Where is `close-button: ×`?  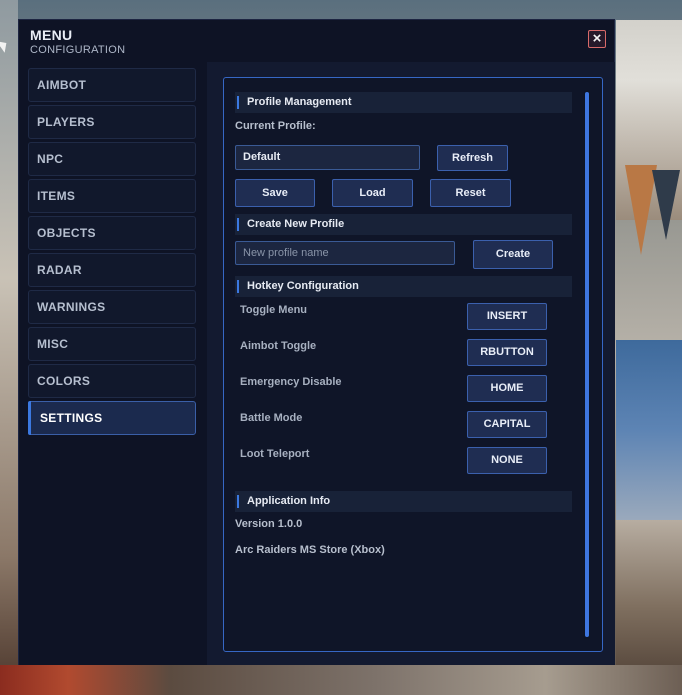 close-button: × is located at coordinates (597, 39).